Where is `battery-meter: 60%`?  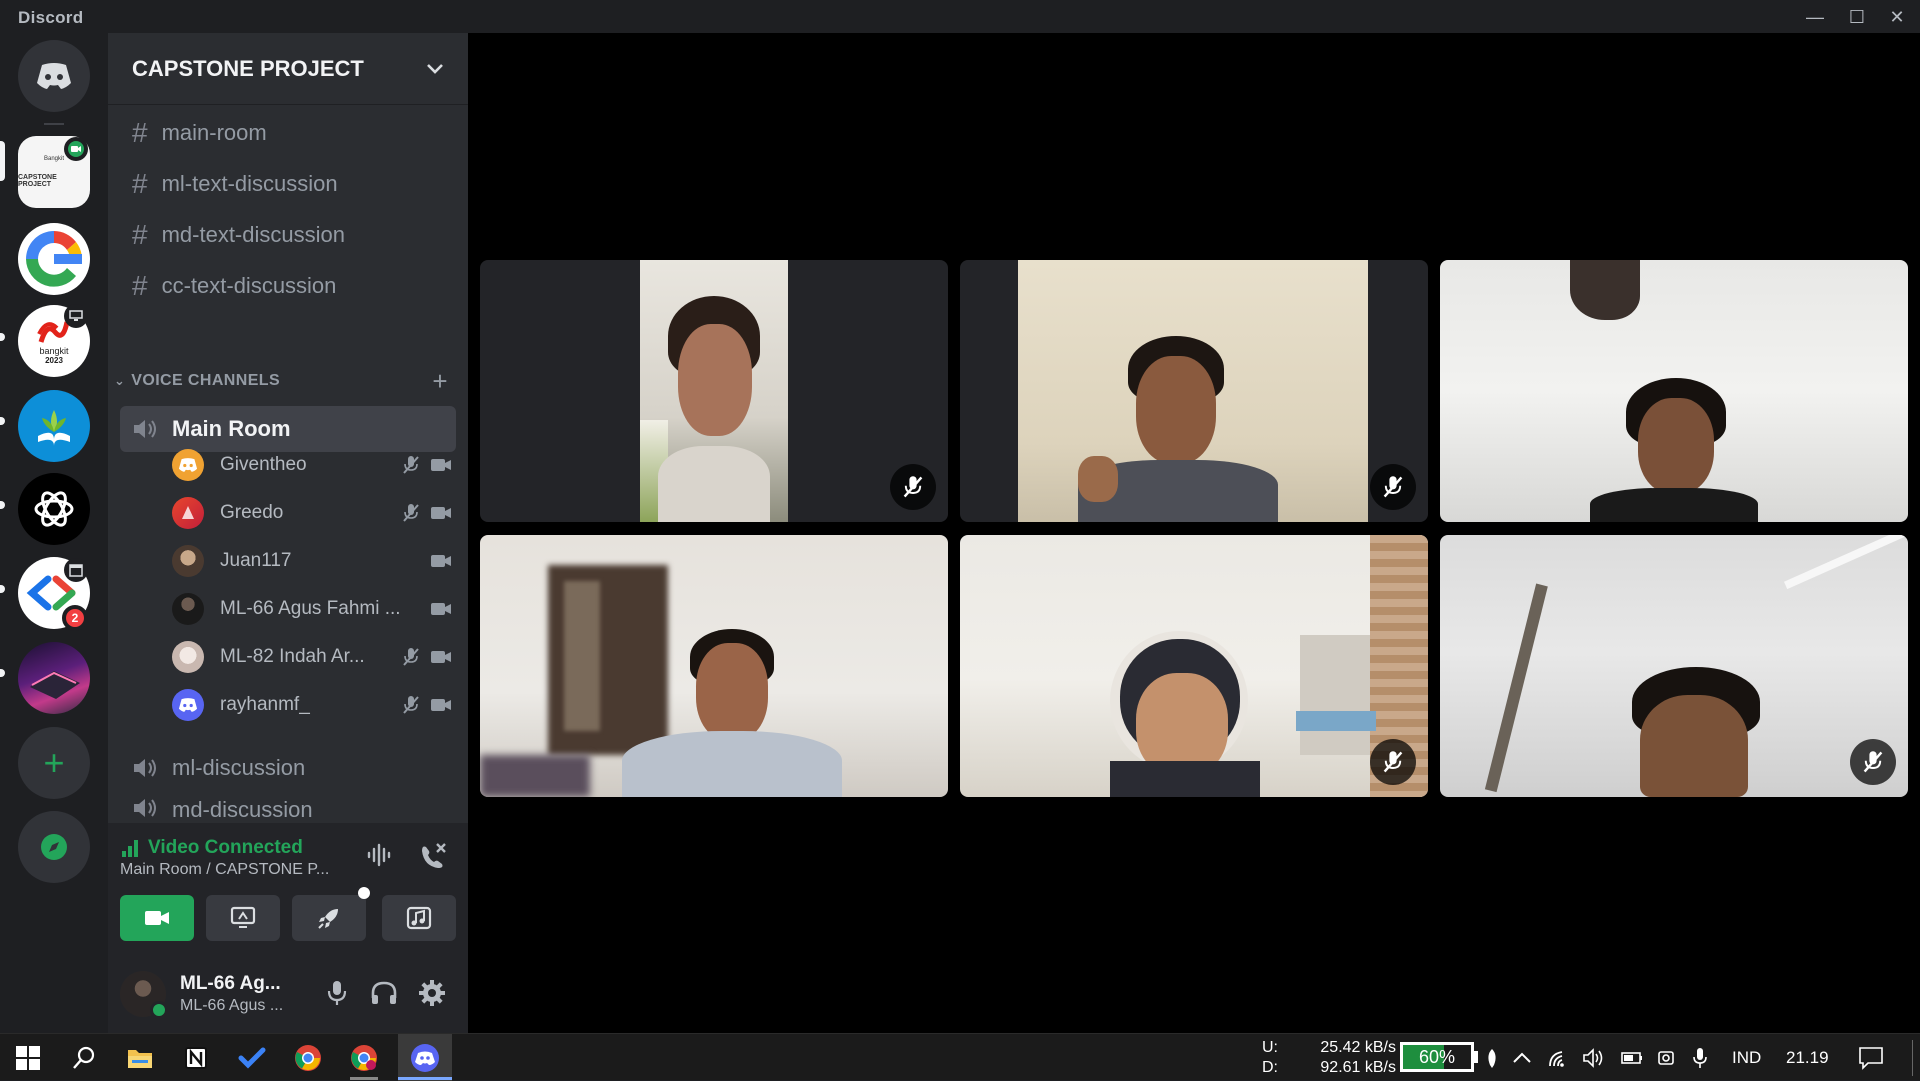 battery-meter: 60% is located at coordinates (1437, 1057).